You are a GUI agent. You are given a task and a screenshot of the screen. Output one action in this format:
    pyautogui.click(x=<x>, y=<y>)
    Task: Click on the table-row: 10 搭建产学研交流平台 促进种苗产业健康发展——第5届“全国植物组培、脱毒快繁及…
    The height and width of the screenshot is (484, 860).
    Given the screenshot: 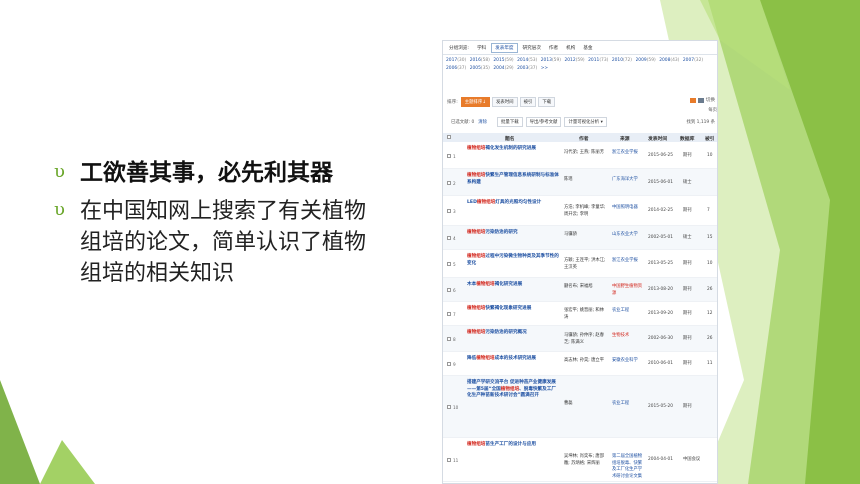 What is the action you would take?
    pyautogui.click(x=580, y=407)
    